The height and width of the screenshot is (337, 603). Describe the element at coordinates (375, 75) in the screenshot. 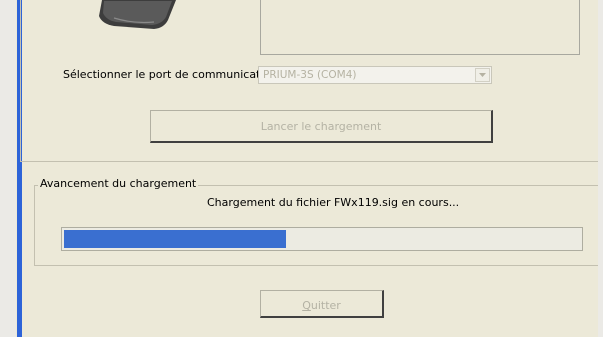

I see `port-select: PRIUM-3S (COM4)` at that location.